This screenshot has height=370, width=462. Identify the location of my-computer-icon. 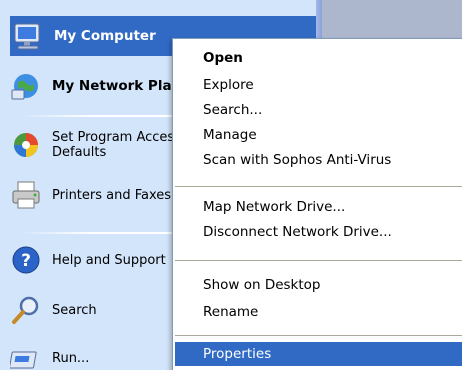
(28, 36).